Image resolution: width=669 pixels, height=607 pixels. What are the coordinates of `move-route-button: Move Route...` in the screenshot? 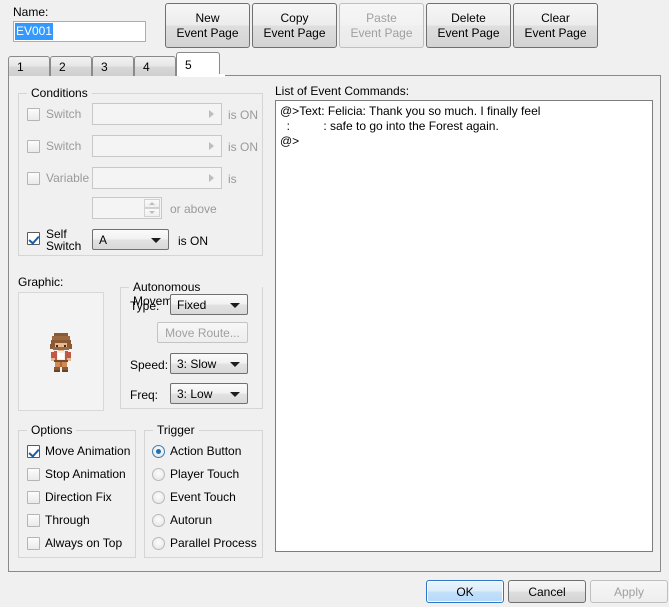 It's located at (202, 332).